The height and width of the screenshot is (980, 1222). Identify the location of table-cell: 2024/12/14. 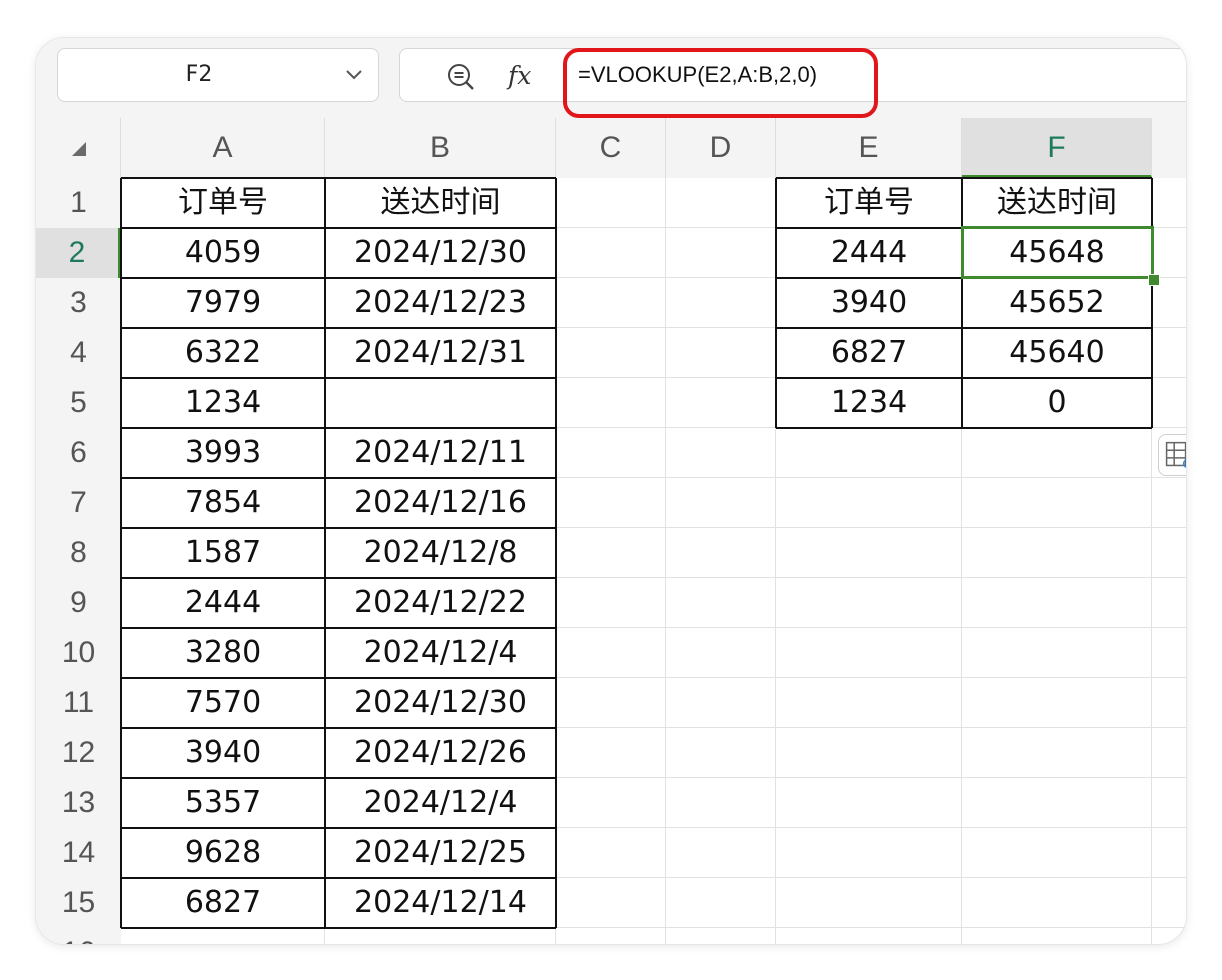
(440, 903).